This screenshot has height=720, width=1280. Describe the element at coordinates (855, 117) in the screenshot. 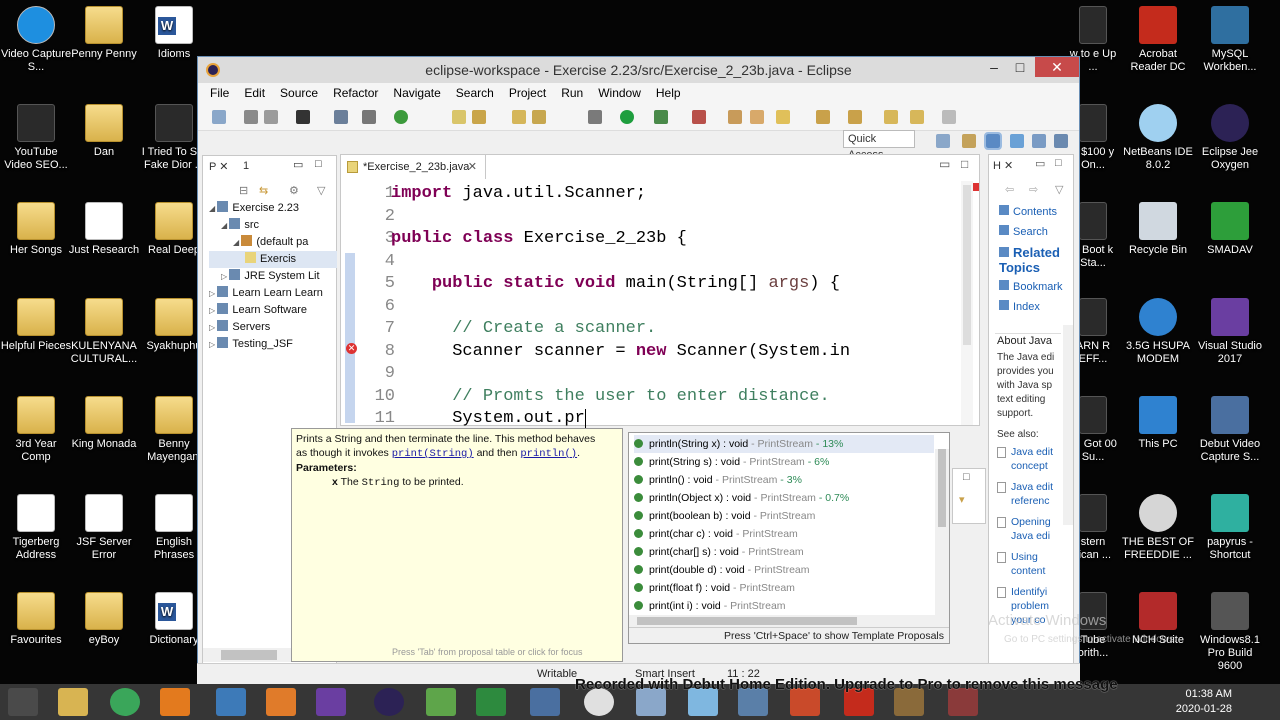

I see `previous-annotation-icon` at that location.